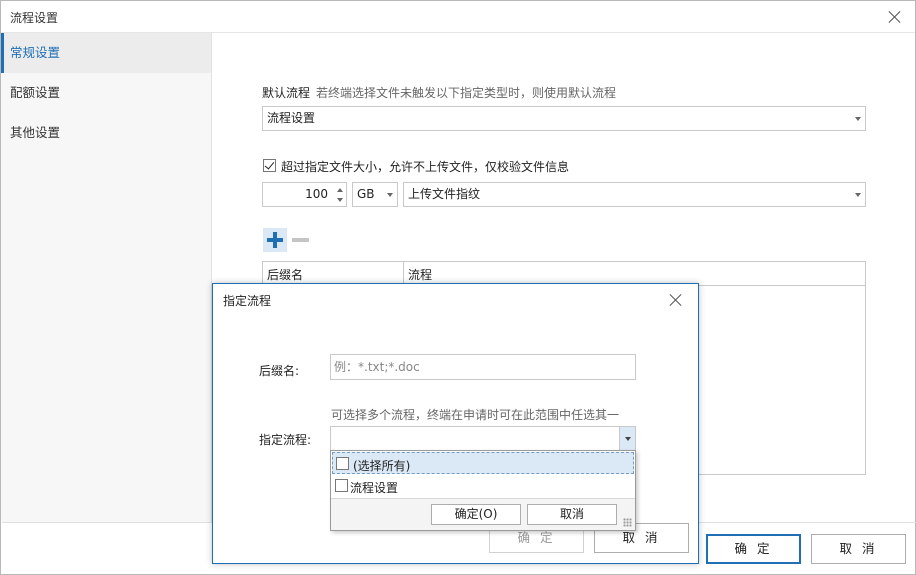 This screenshot has height=575, width=916. I want to click on flow-options-popup: (选择所有) 流程设置 确定(O) 取消, so click(483, 490).